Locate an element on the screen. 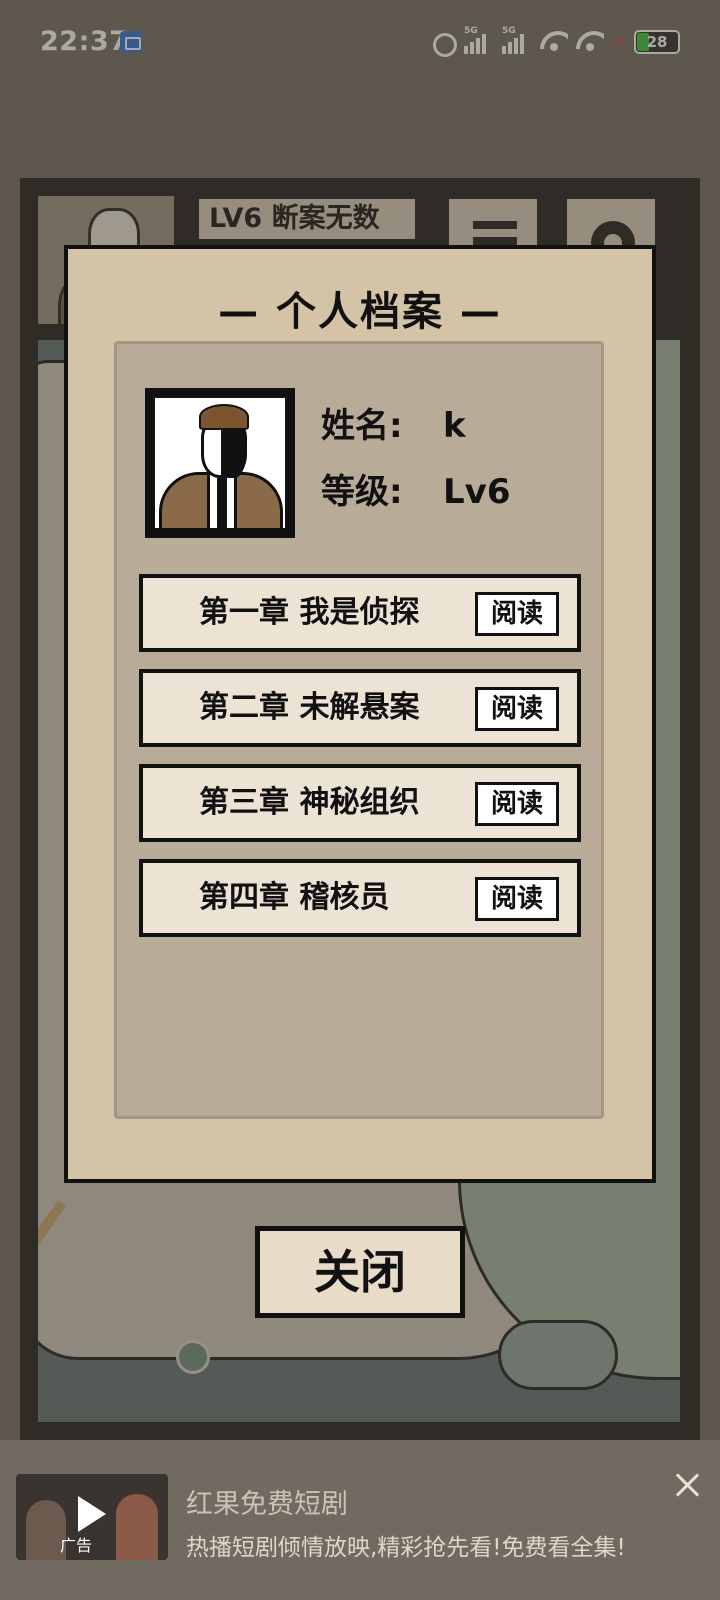 This screenshot has width=720, height=1600. ad-title: 红果免费短剧 is located at coordinates (267, 1501).